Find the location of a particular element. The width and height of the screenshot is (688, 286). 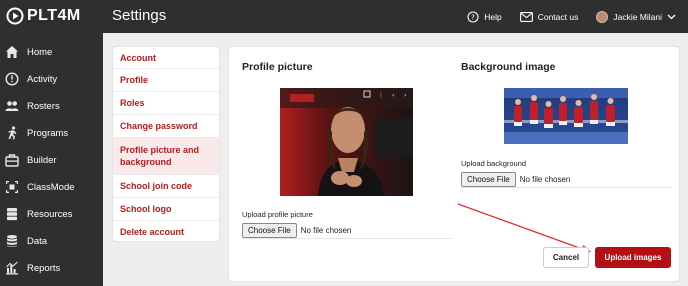

upload-profile-picture-label: Upload profile picture is located at coordinates (277, 214).